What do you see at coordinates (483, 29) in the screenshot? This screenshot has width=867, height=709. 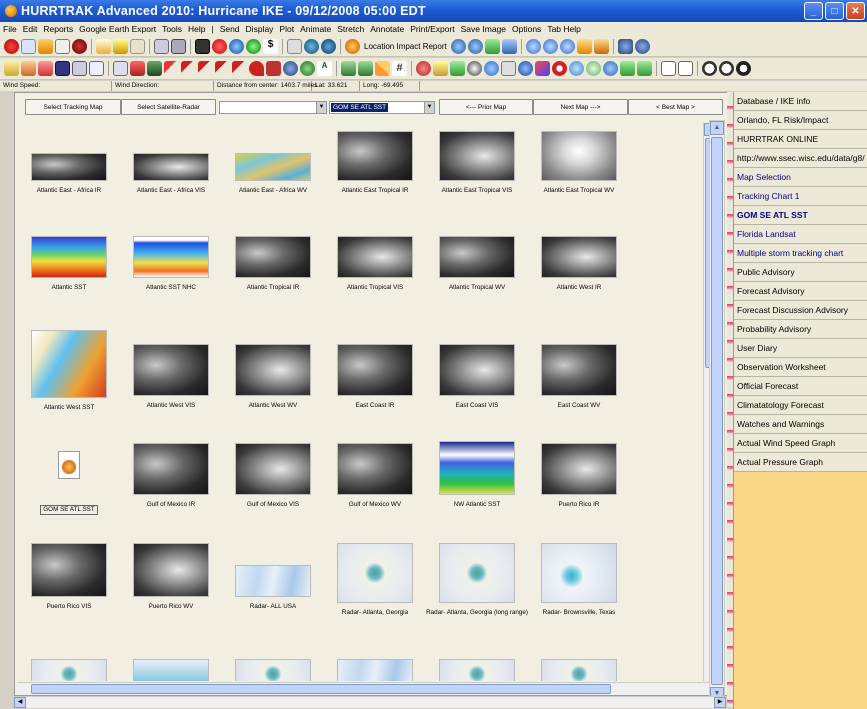 I see `menu-save-image: Save Image` at bounding box center [483, 29].